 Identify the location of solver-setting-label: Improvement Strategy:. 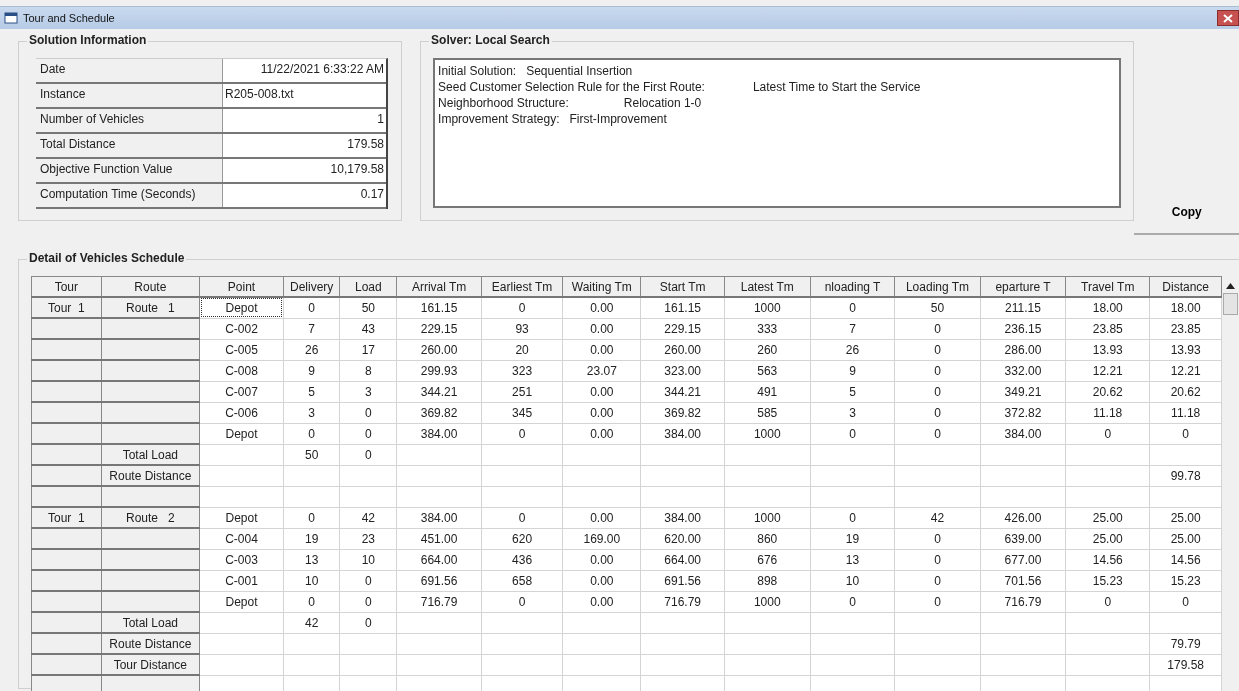
(499, 119).